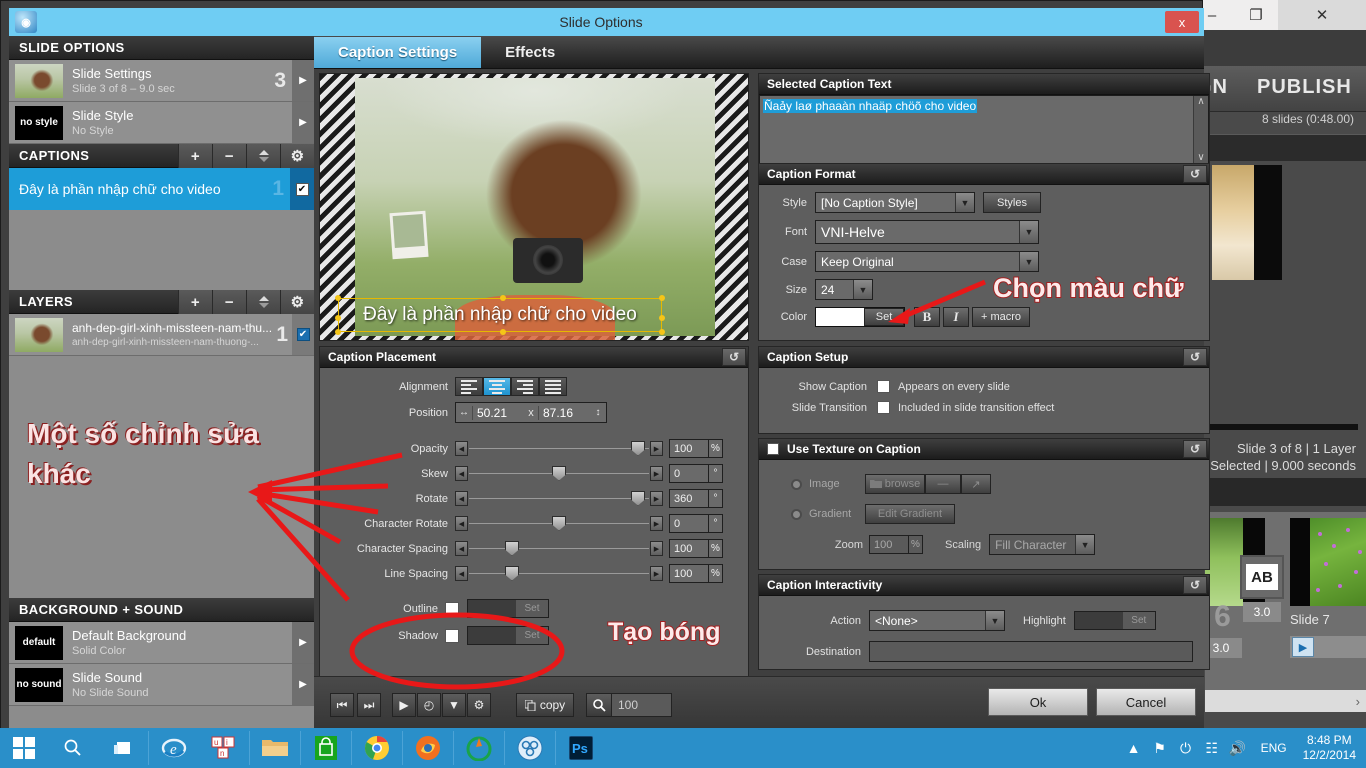  I want to click on image-radio, so click(796, 484).